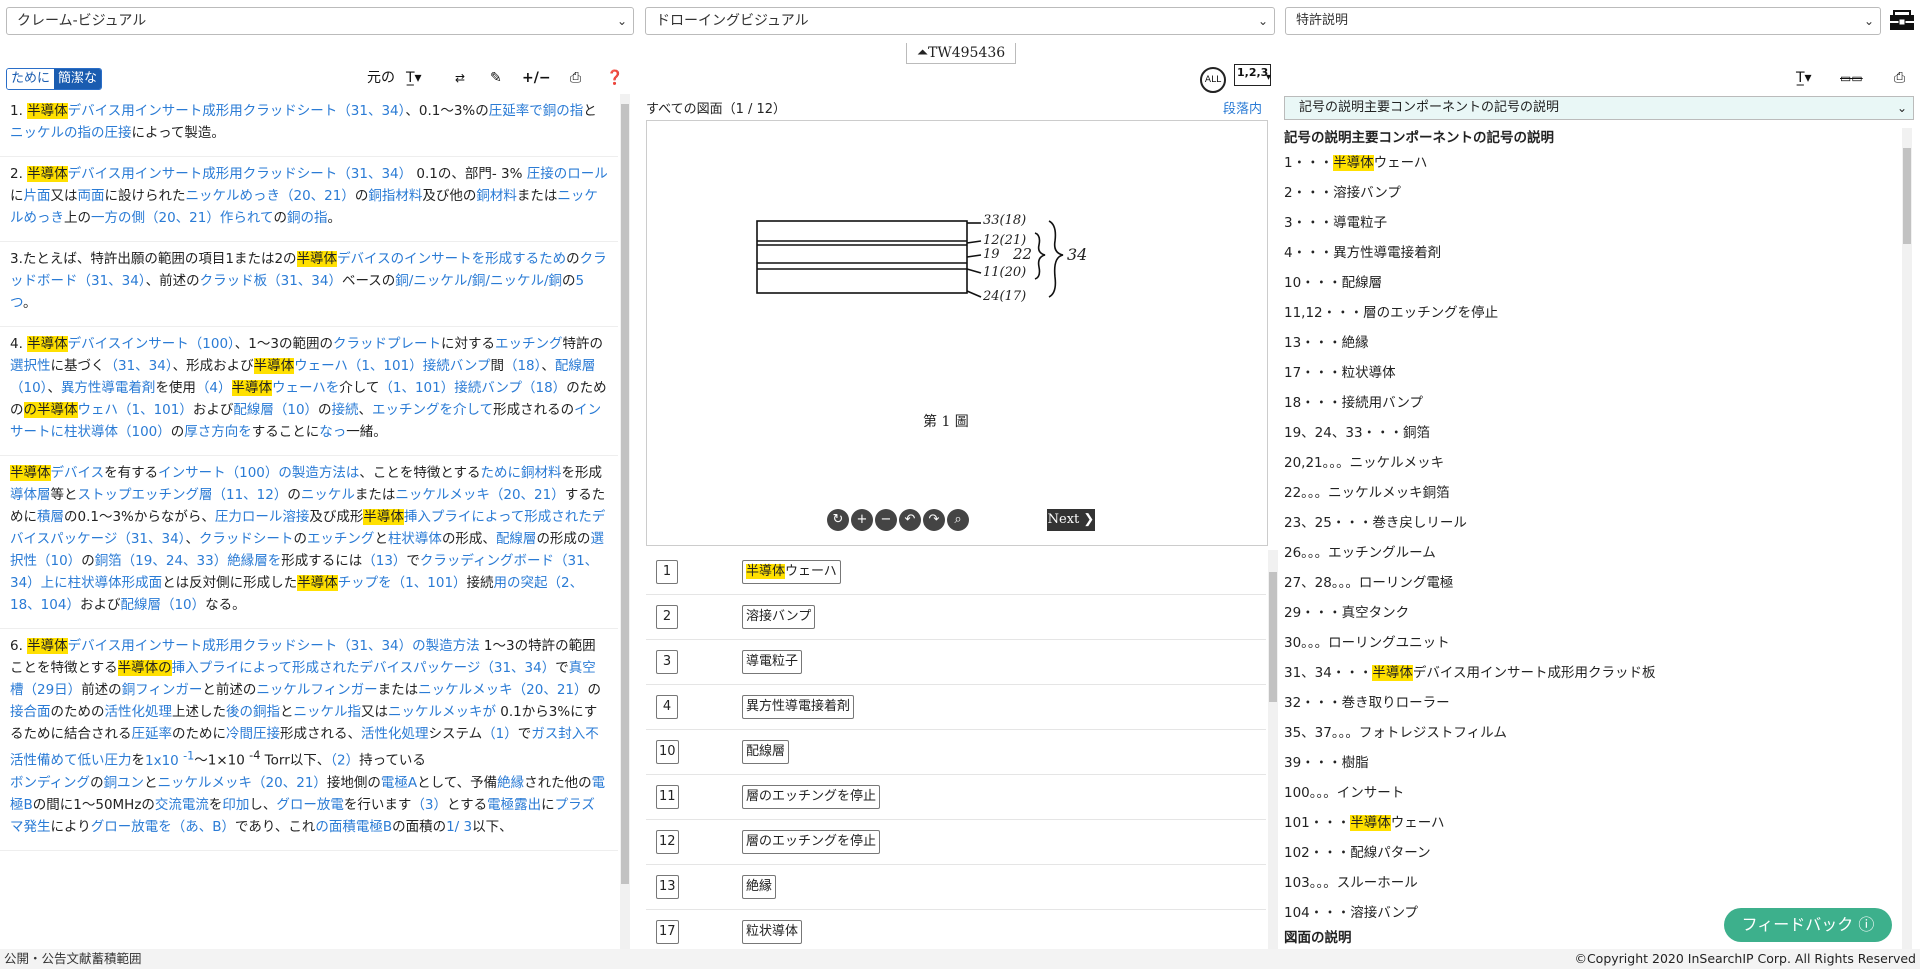  What do you see at coordinates (956, 707) in the screenshot?
I see `component-row: 4 異方性導電接着剤` at bounding box center [956, 707].